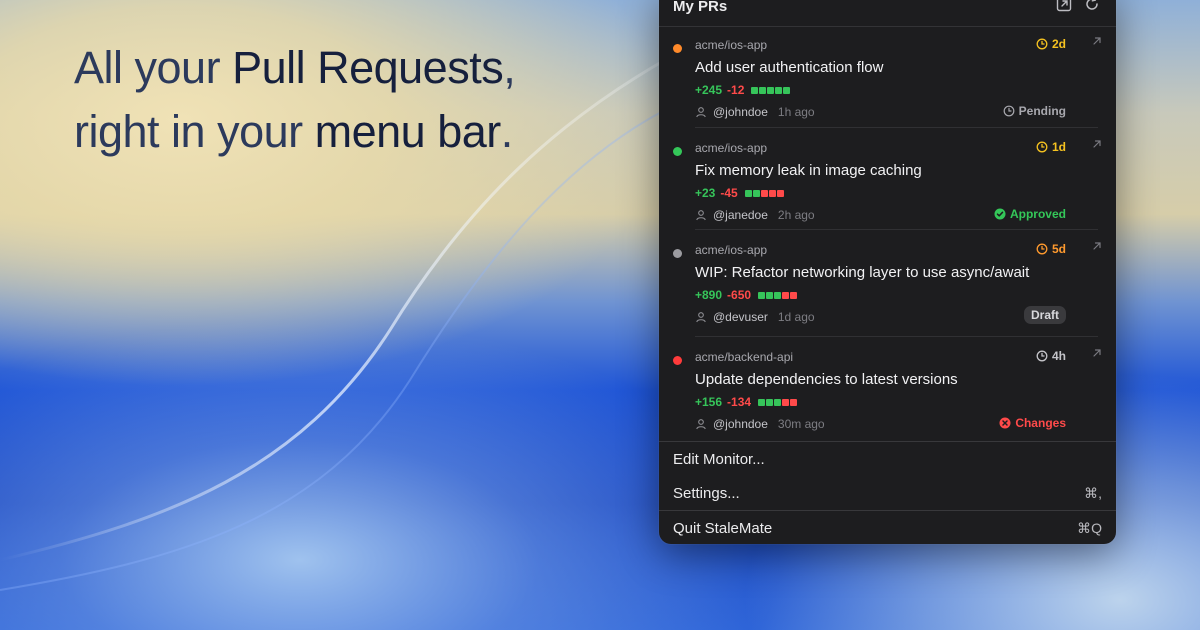 The image size is (1200, 630). Describe the element at coordinates (887, 13) in the screenshot. I see `popover-header: My PRs` at that location.